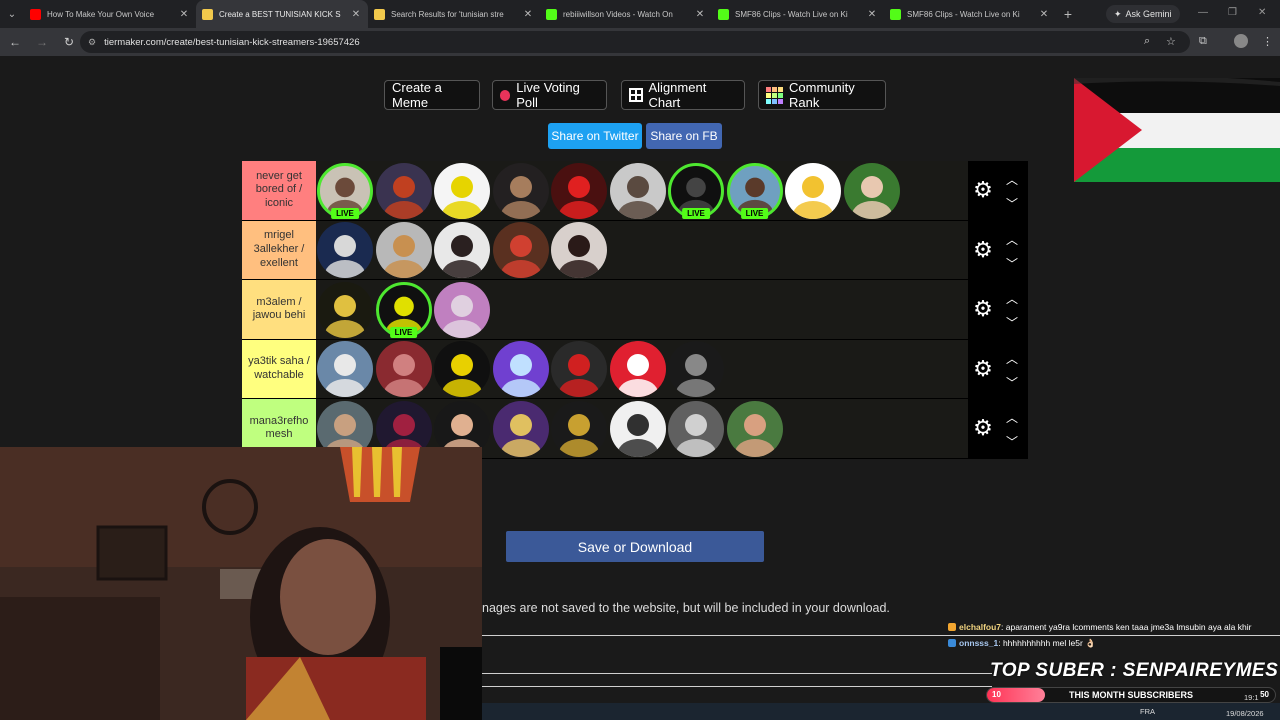 This screenshot has height=720, width=1280. Describe the element at coordinates (1241, 41) in the screenshot. I see `profile-avatar` at that location.